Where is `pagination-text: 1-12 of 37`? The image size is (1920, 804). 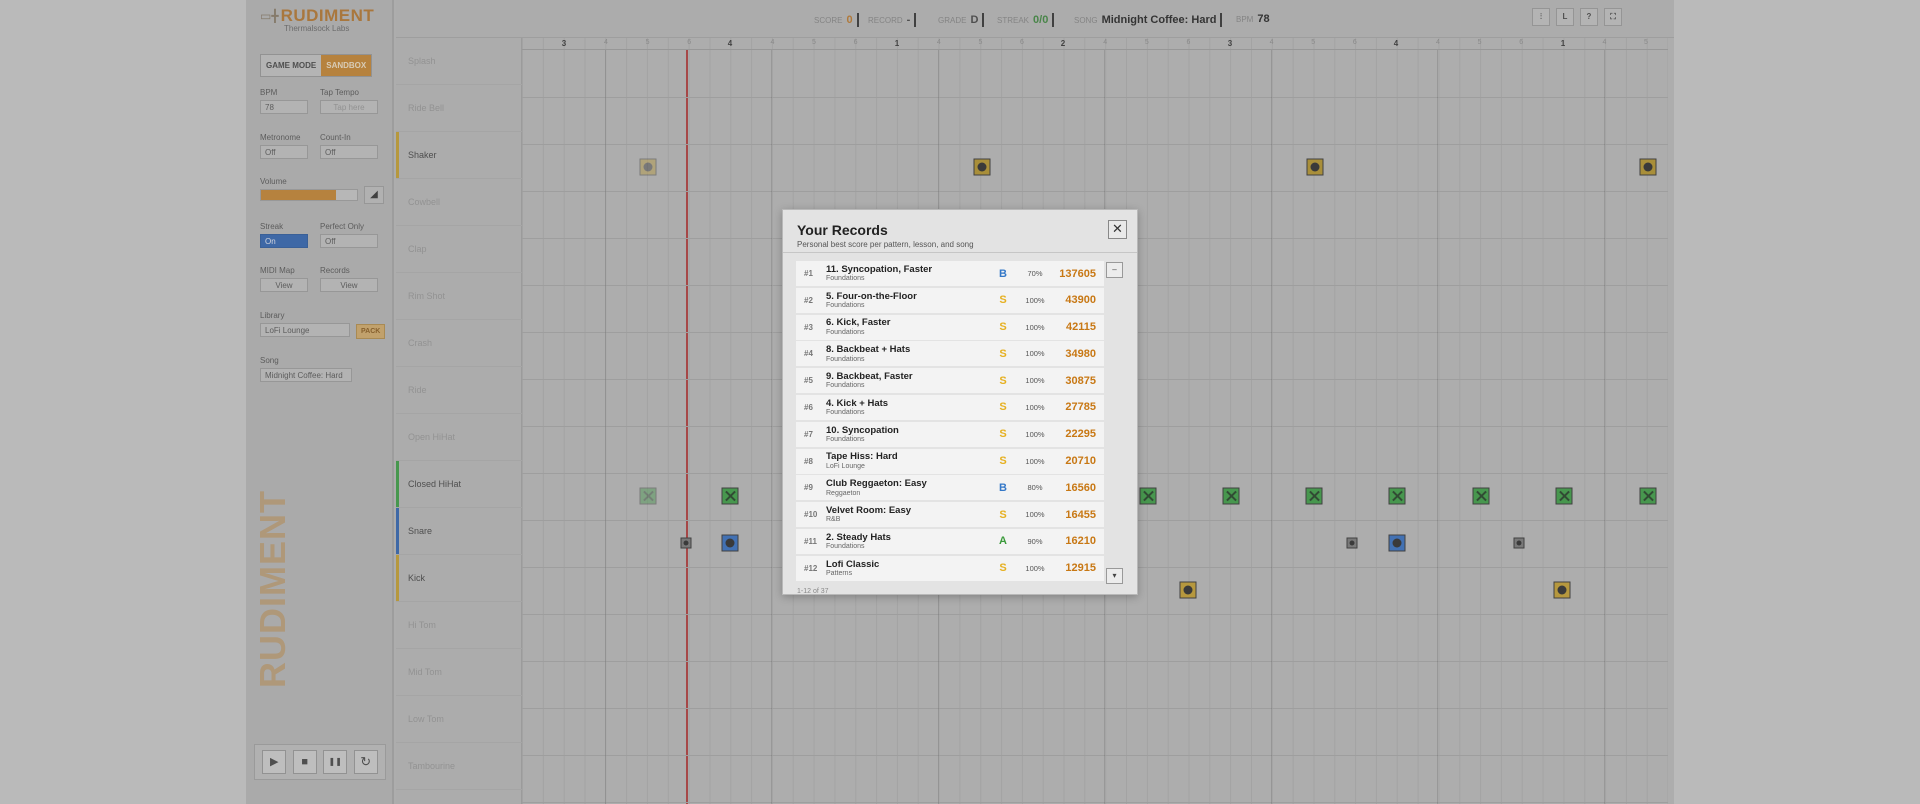 pagination-text: 1-12 of 37 is located at coordinates (813, 591).